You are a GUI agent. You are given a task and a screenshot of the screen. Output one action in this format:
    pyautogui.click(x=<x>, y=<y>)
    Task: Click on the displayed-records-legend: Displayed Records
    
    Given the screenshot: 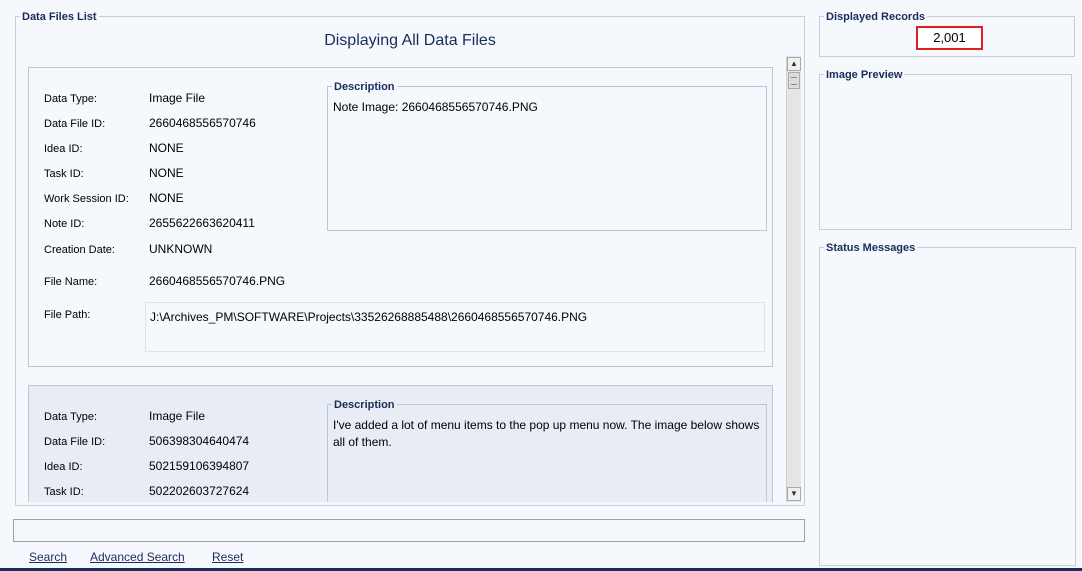 What is the action you would take?
    pyautogui.click(x=876, y=17)
    